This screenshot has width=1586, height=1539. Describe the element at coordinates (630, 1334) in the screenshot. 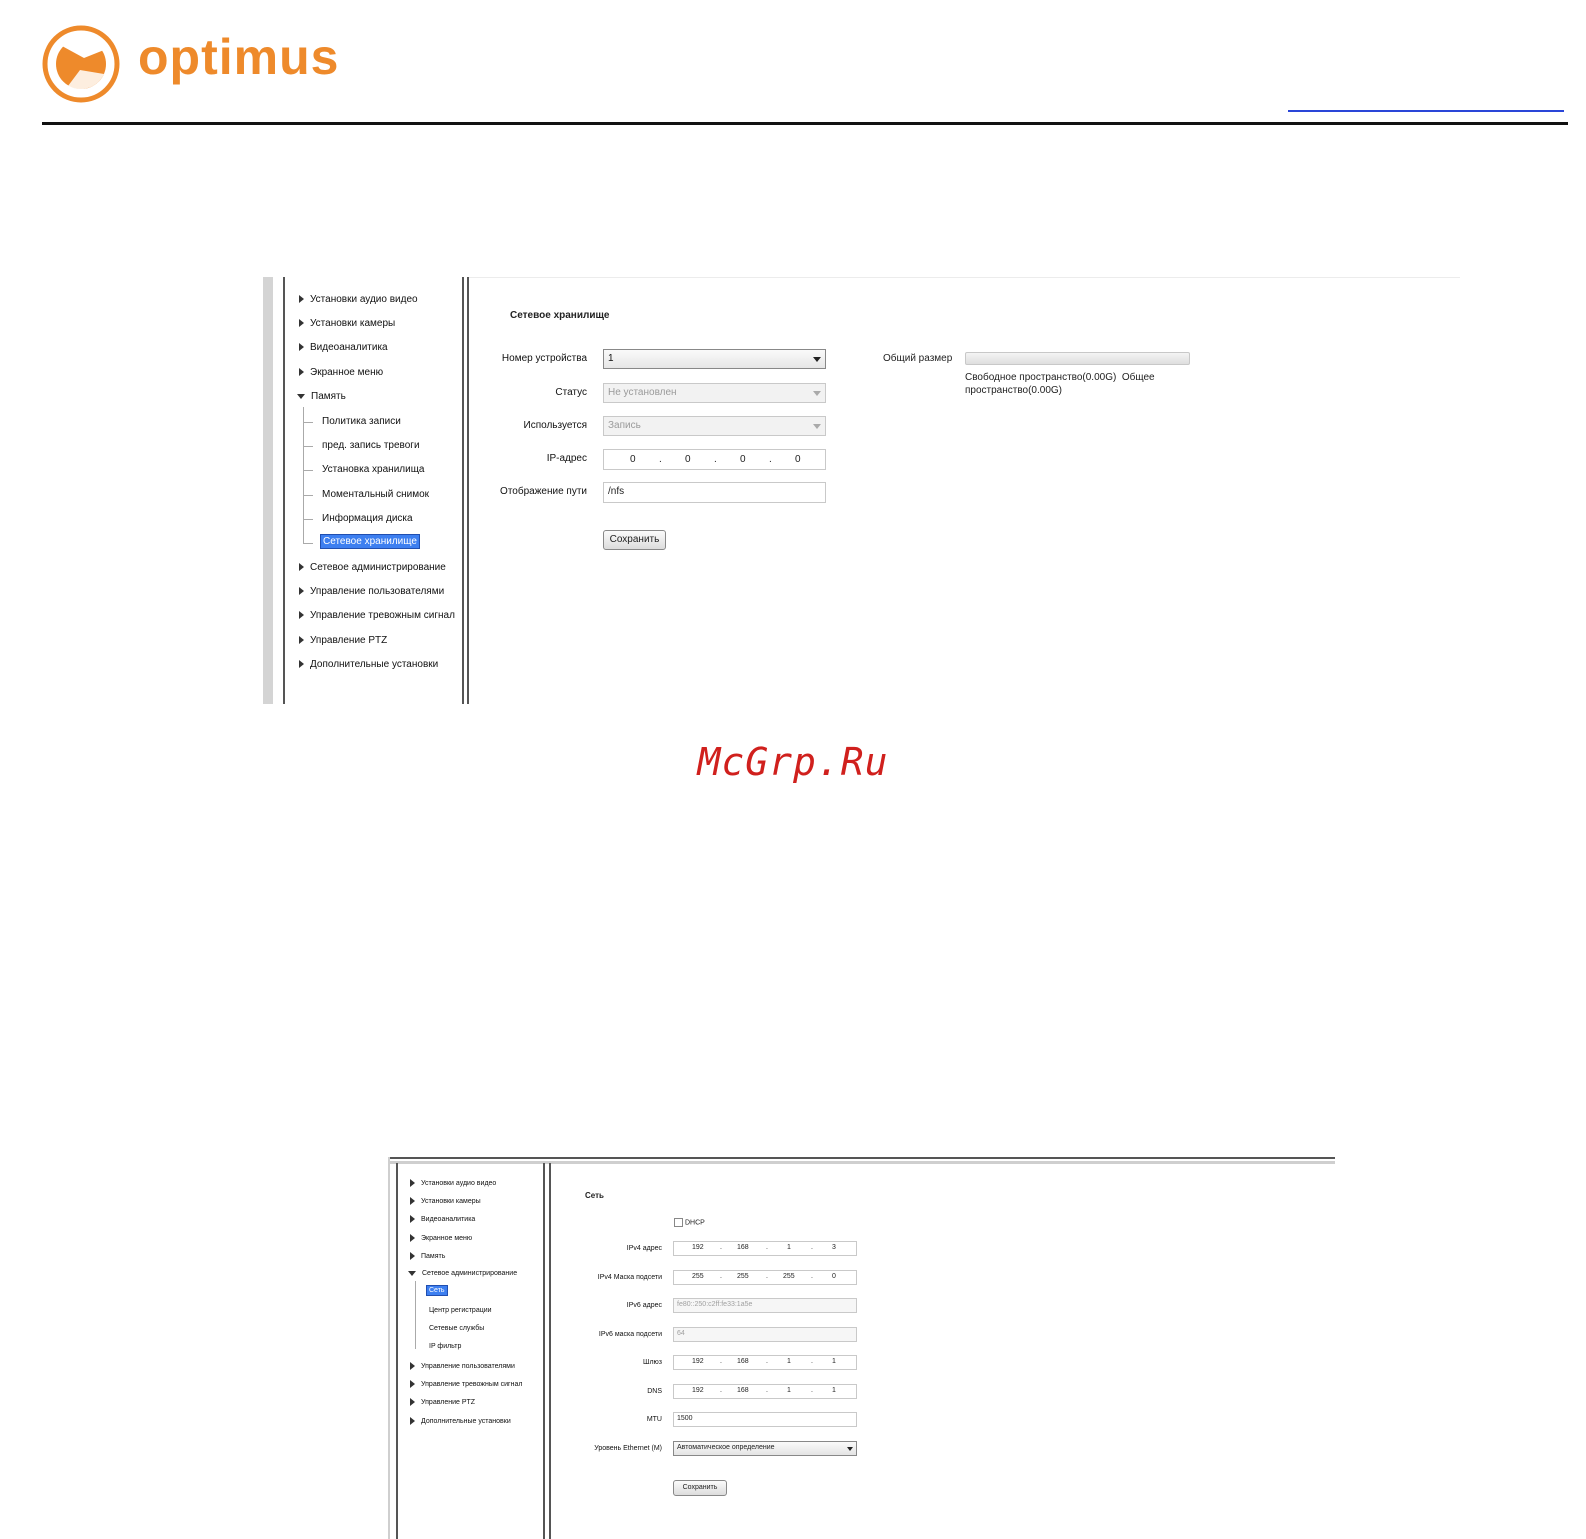

I see `ipv6-mask-label: IPv6 маска подсети` at that location.